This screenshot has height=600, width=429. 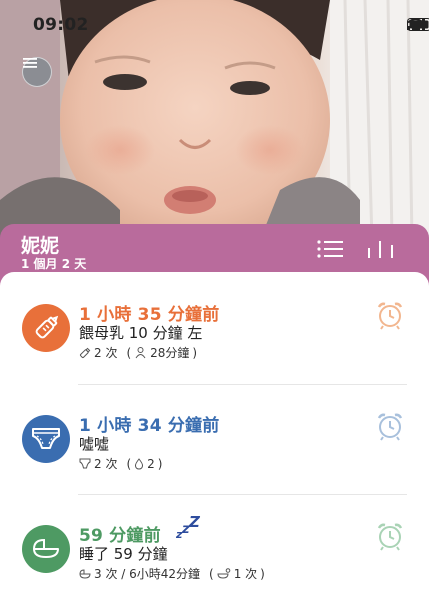 I want to click on list-view-button, so click(x=330, y=251).